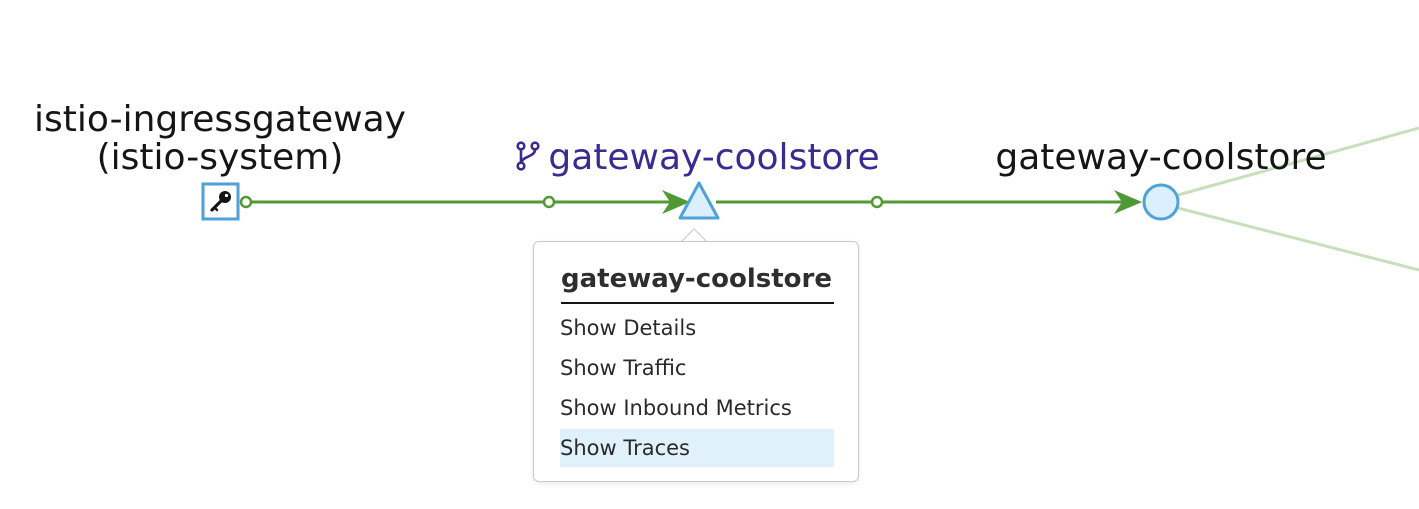 Image resolution: width=1419 pixels, height=509 pixels. I want to click on workload-node, so click(1161, 202).